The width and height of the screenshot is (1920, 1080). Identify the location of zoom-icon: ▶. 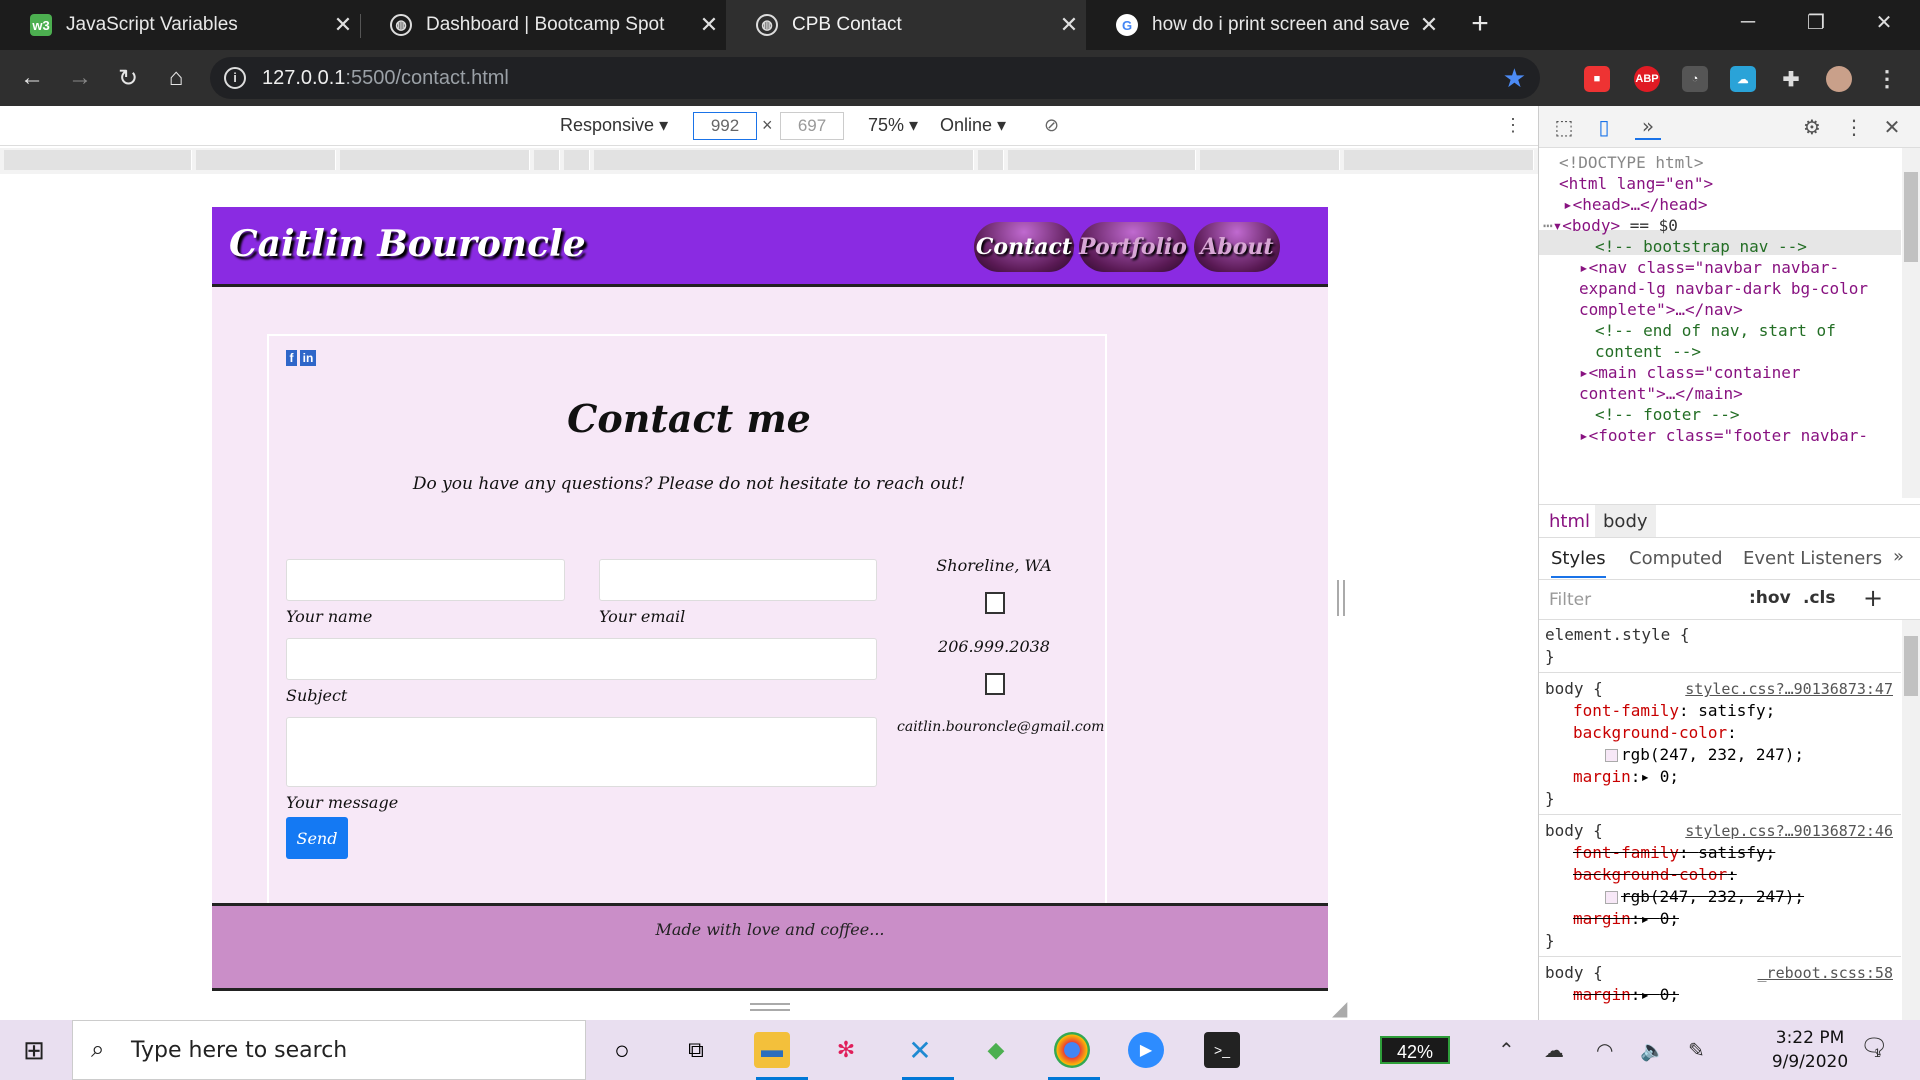
(1146, 1050).